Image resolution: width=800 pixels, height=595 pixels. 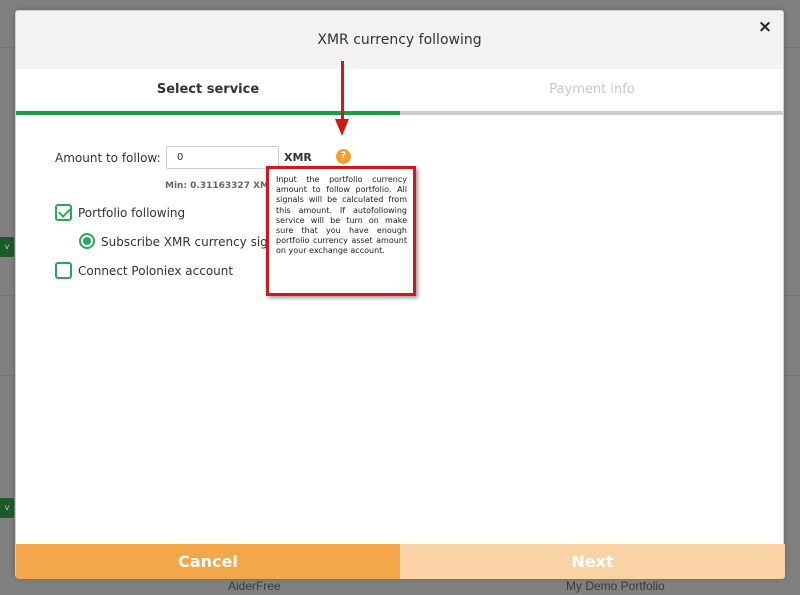 What do you see at coordinates (63, 270) in the screenshot?
I see `connect-poloniex-checkbox` at bounding box center [63, 270].